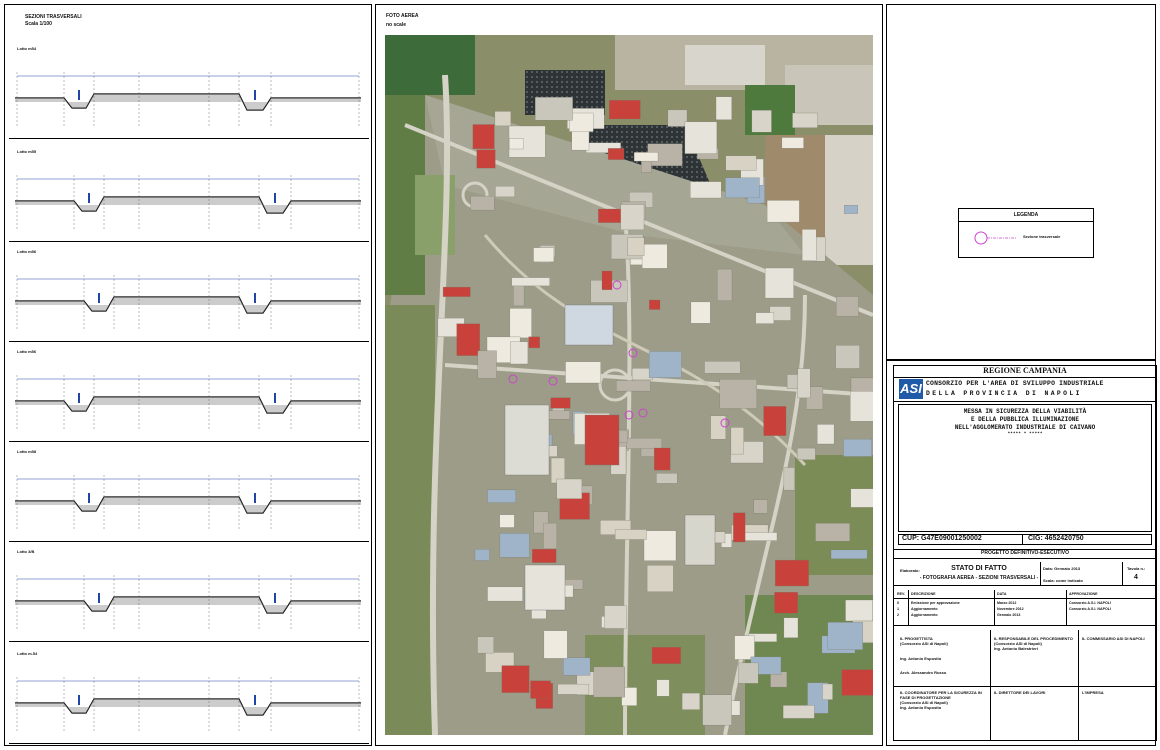 This screenshot has width=1160, height=750. Describe the element at coordinates (189, 192) in the screenshot. I see `cross-section-2: Lotto m55` at that location.